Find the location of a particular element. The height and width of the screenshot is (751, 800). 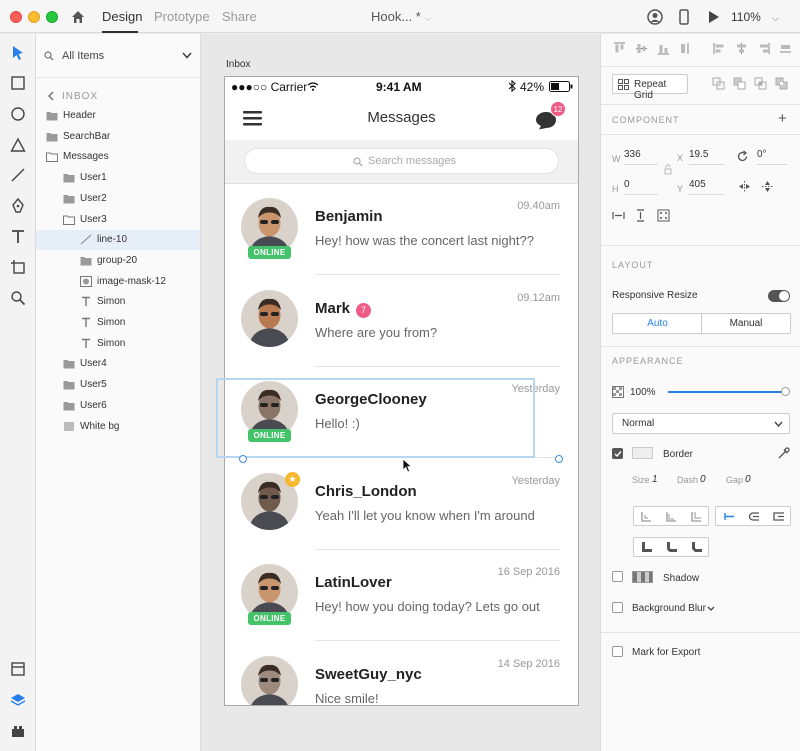

dash-field: 0 is located at coordinates (703, 479).